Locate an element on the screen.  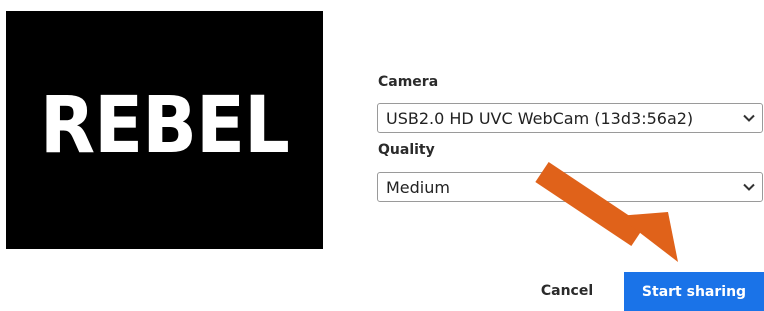
cancel-button: Cancel is located at coordinates (567, 291).